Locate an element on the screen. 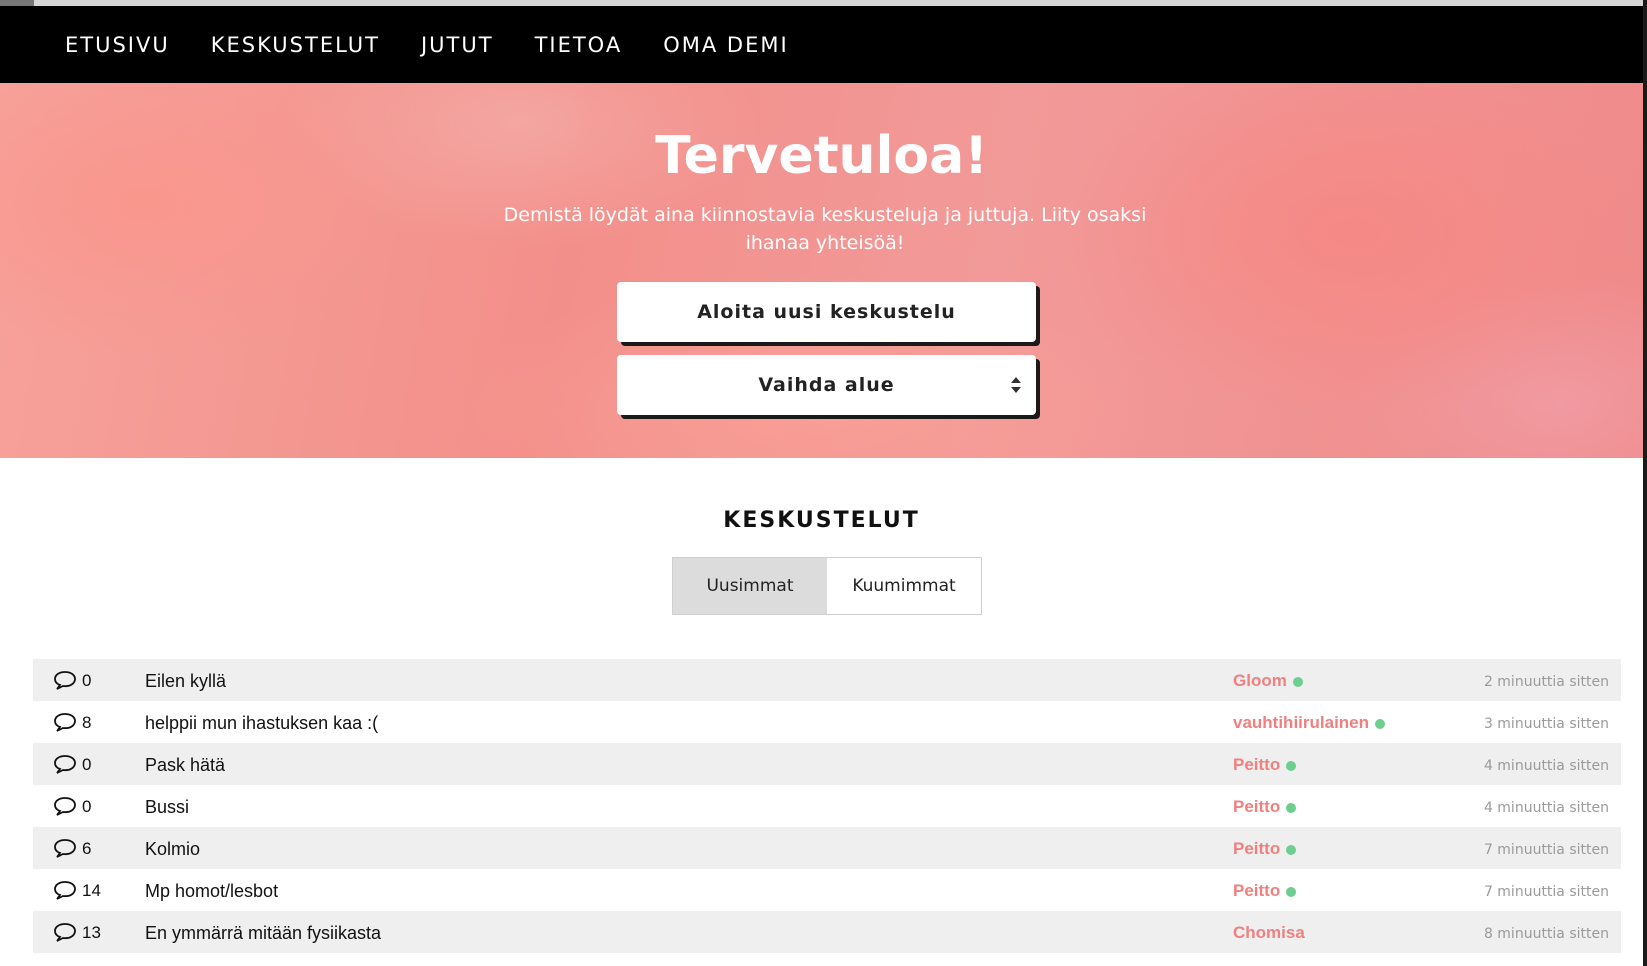  thread-title-link: helppii mun ihastuksen kaa :( is located at coordinates (261, 723).